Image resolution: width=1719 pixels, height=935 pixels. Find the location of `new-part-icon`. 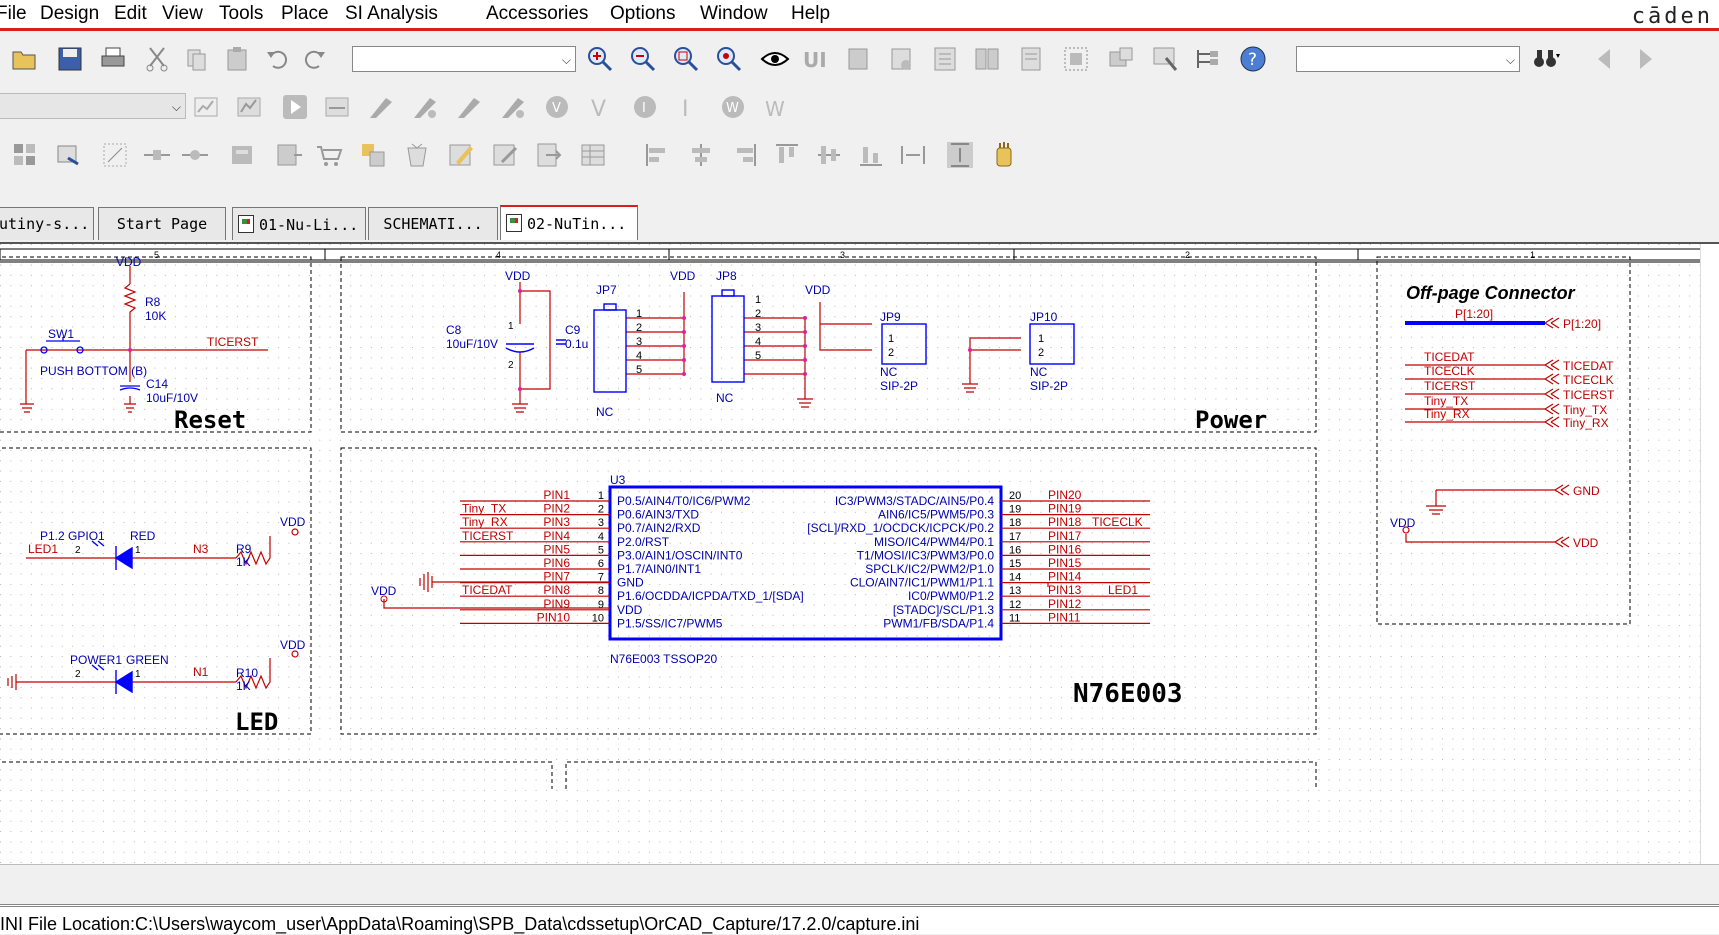

new-part-icon is located at coordinates (901, 59).